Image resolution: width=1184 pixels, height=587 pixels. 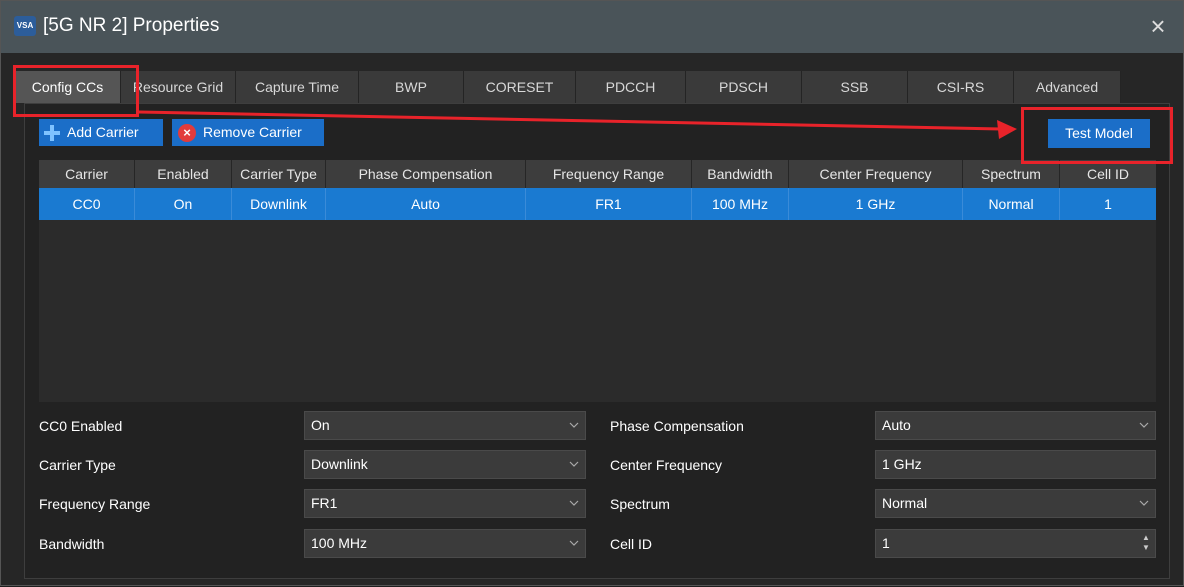 What do you see at coordinates (1011, 204) in the screenshot?
I see `cell-spectrum: Normal` at bounding box center [1011, 204].